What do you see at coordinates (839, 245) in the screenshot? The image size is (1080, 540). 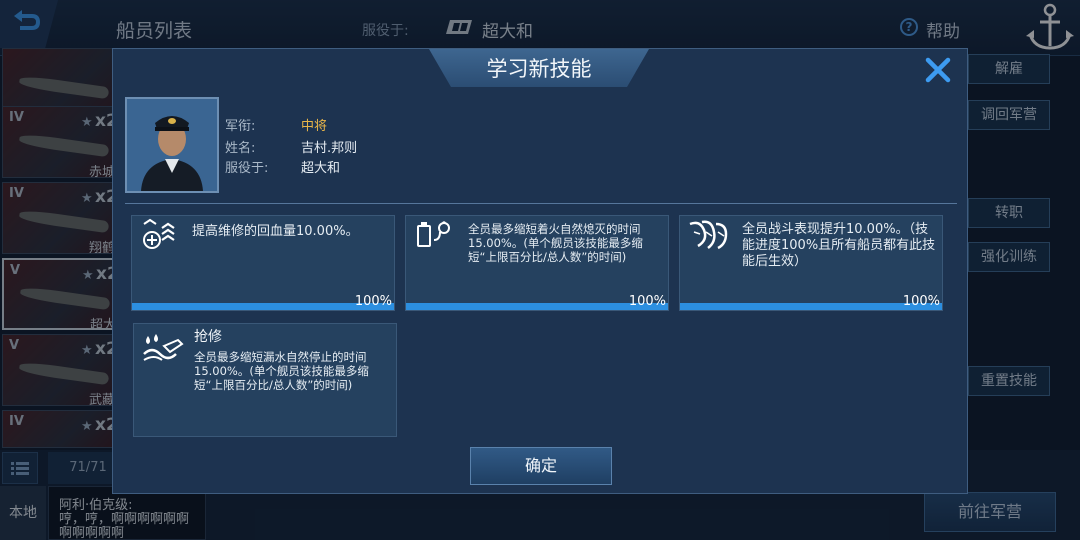 I see `skill-description: 全员战斗表现提升10.00%。（技能进度100%且所有船员都有此技能后生效）` at bounding box center [839, 245].